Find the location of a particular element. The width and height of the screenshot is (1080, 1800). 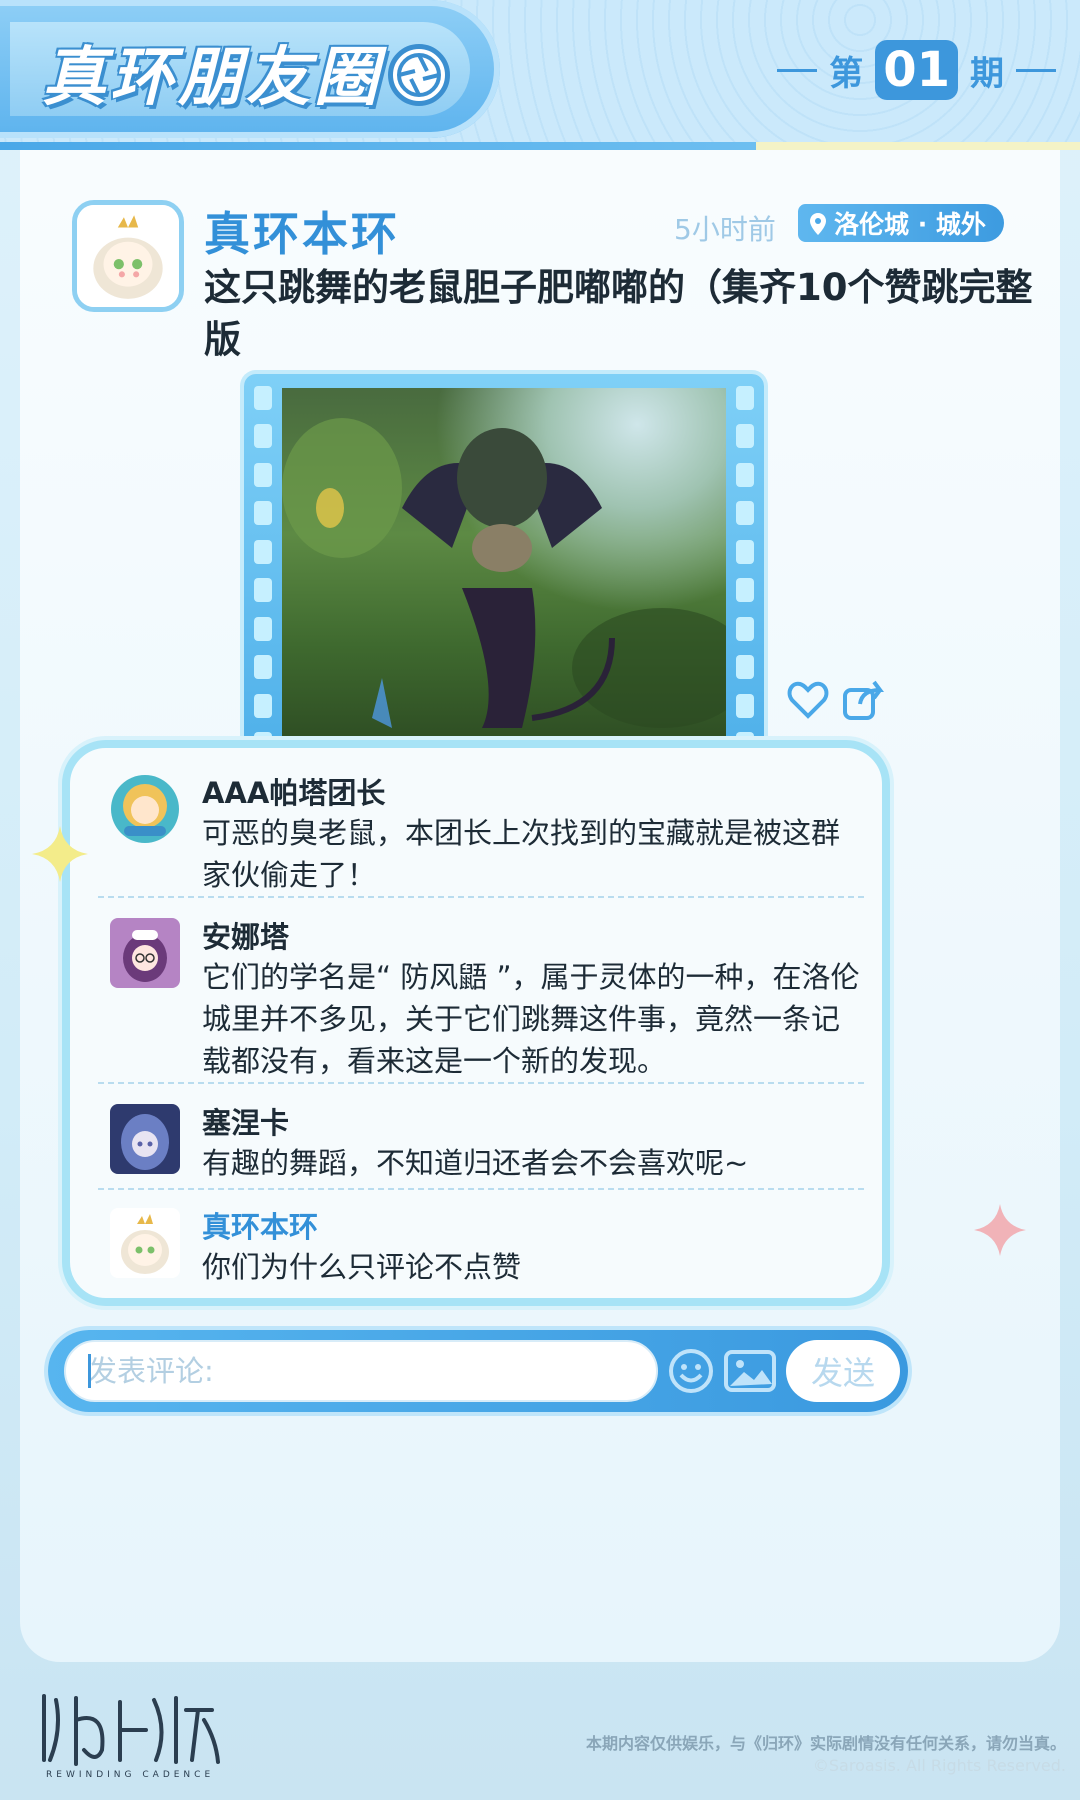

game-logo is located at coordinates (131, 1735).